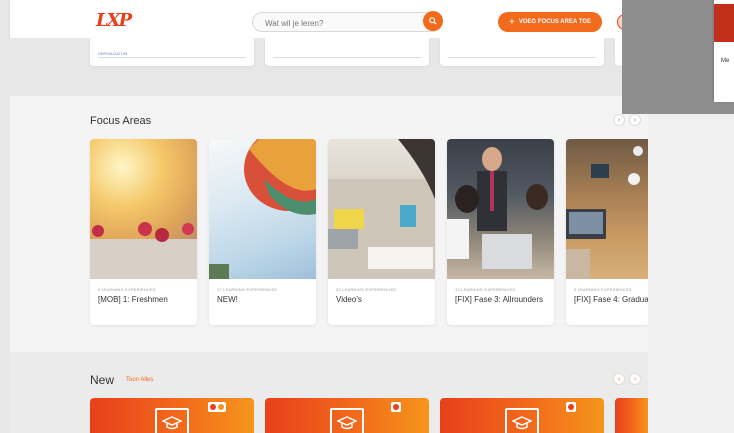 The image size is (734, 433). What do you see at coordinates (485, 289) in the screenshot?
I see `experience-count: 13 LEARNING EXPERIENCES` at bounding box center [485, 289].